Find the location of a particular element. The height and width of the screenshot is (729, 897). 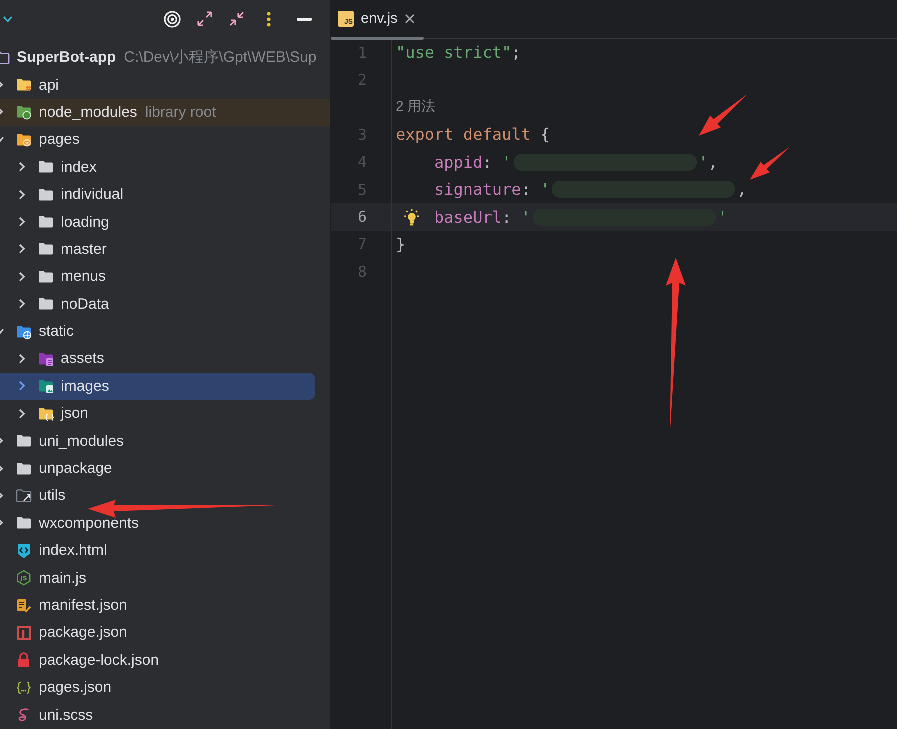

code-tag-icon is located at coordinates (24, 550).